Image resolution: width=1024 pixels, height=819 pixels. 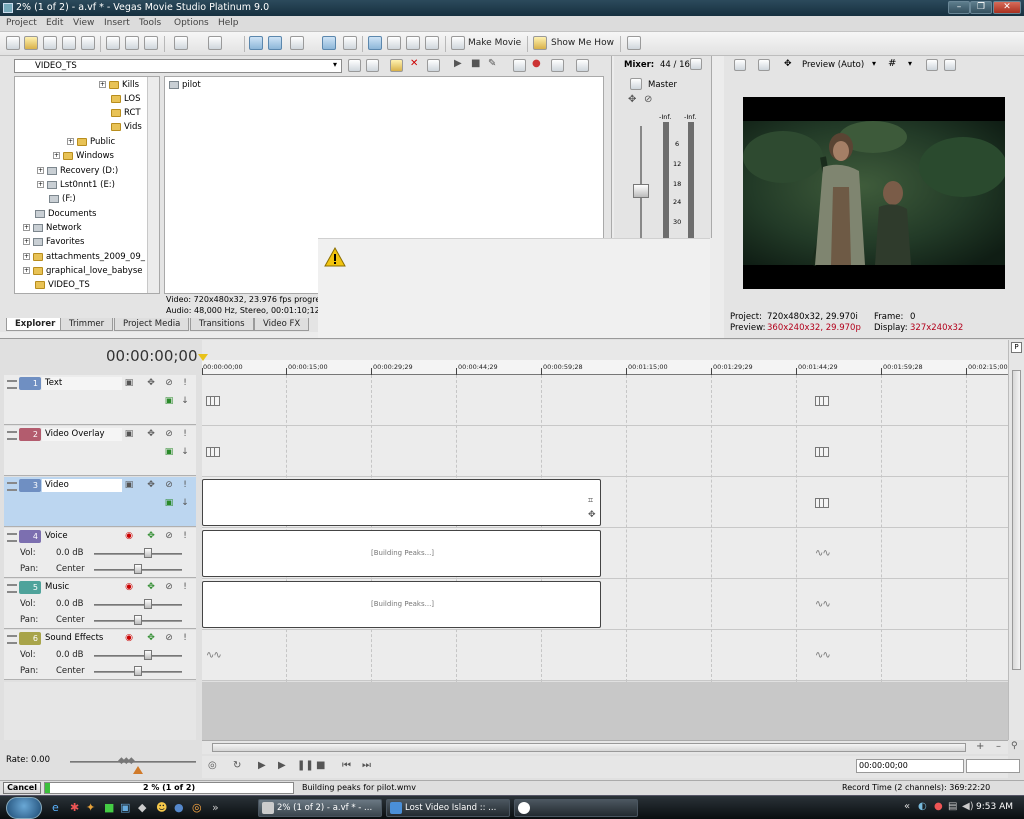 What do you see at coordinates (557, 65) in the screenshot?
I see `search-icon` at bounding box center [557, 65].